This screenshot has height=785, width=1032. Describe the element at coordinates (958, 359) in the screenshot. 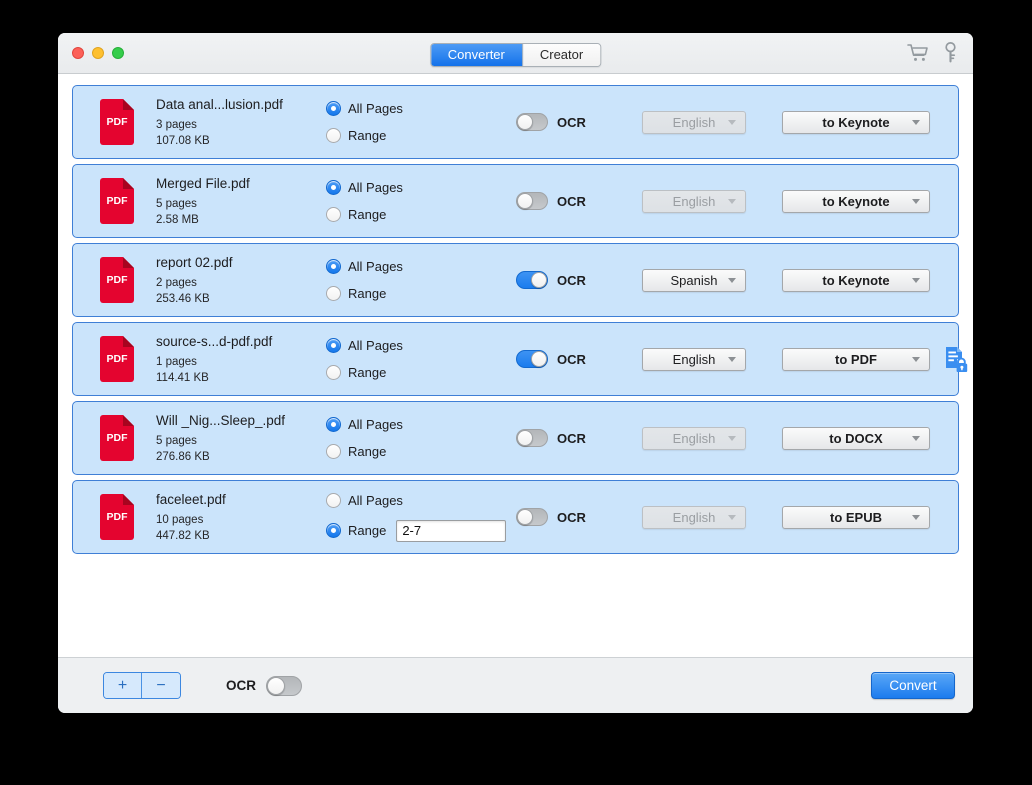

I see `protected-document-lock-icon` at that location.